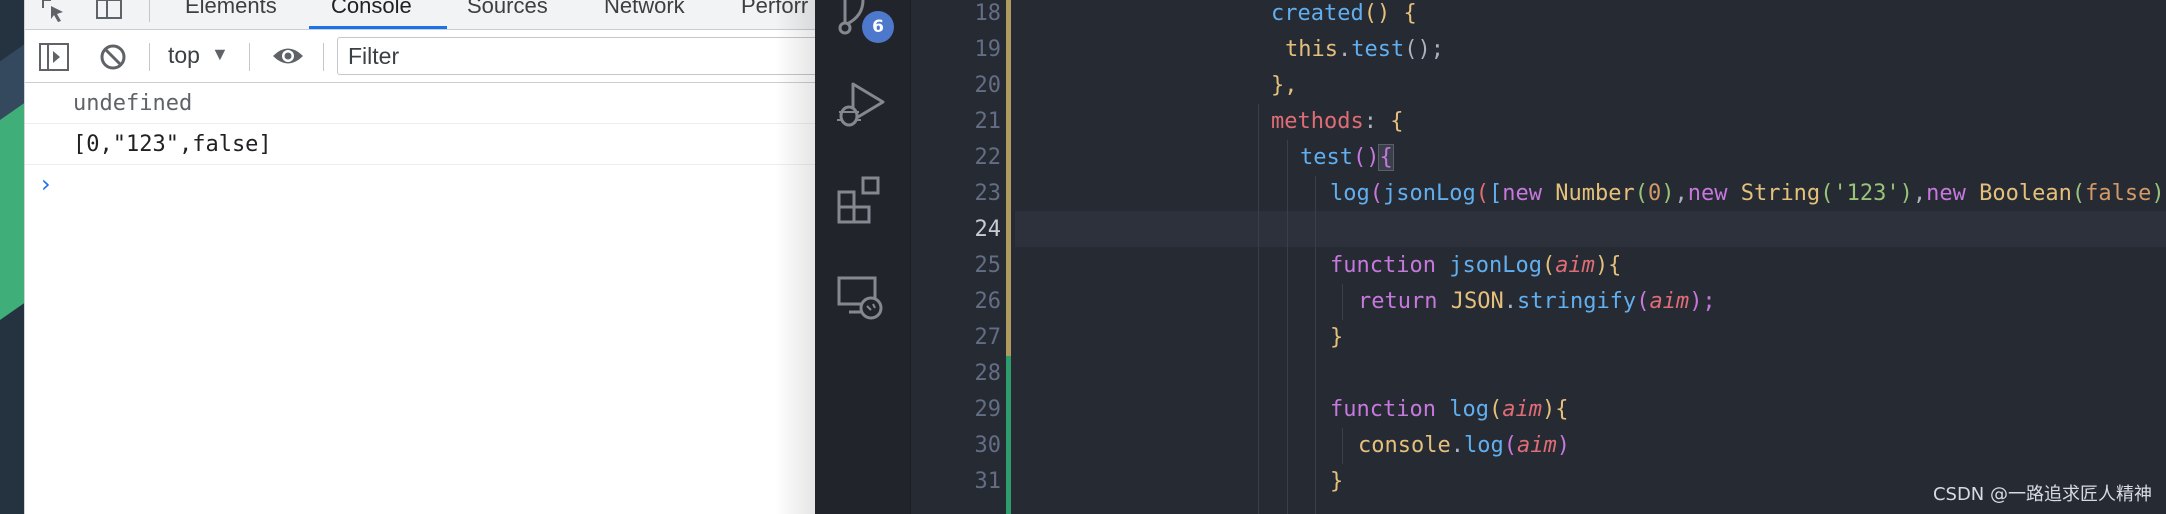 The width and height of the screenshot is (2166, 514). What do you see at coordinates (420, 104) in the screenshot?
I see `console-result-row: undefined` at bounding box center [420, 104].